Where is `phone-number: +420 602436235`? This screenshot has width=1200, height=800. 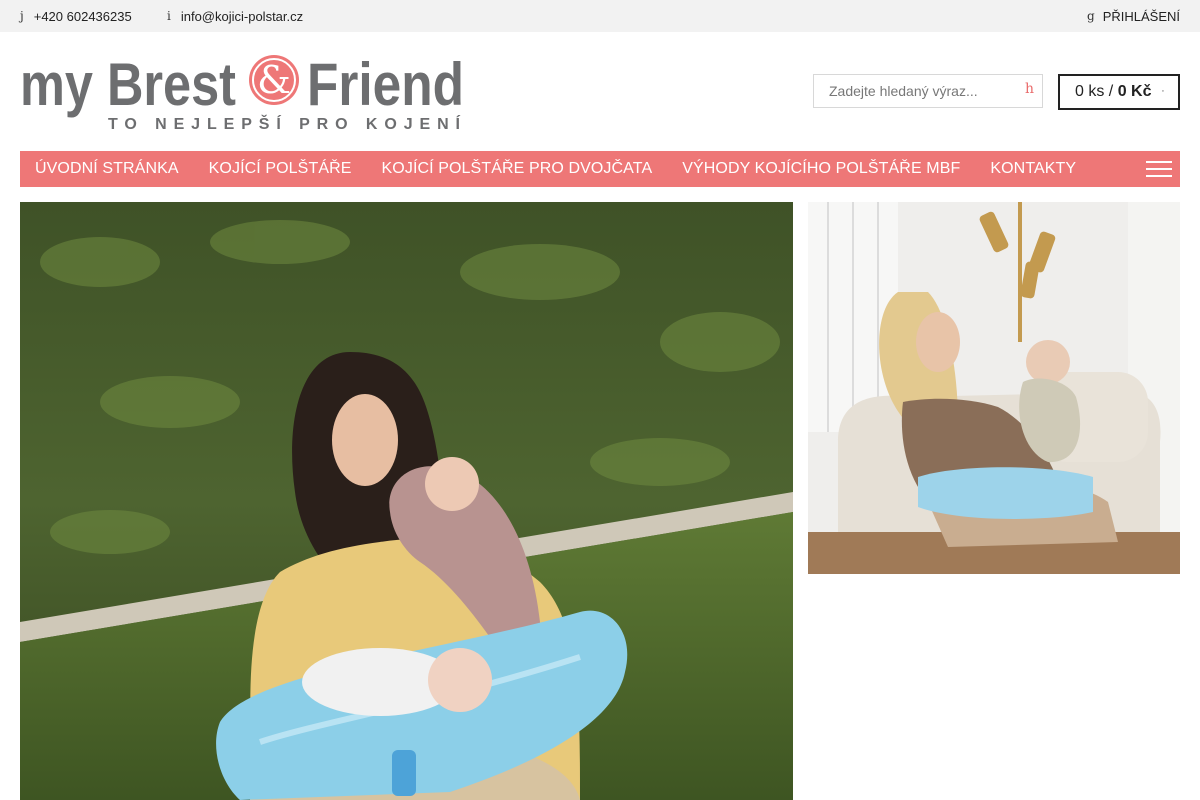 phone-number: +420 602436235 is located at coordinates (83, 16).